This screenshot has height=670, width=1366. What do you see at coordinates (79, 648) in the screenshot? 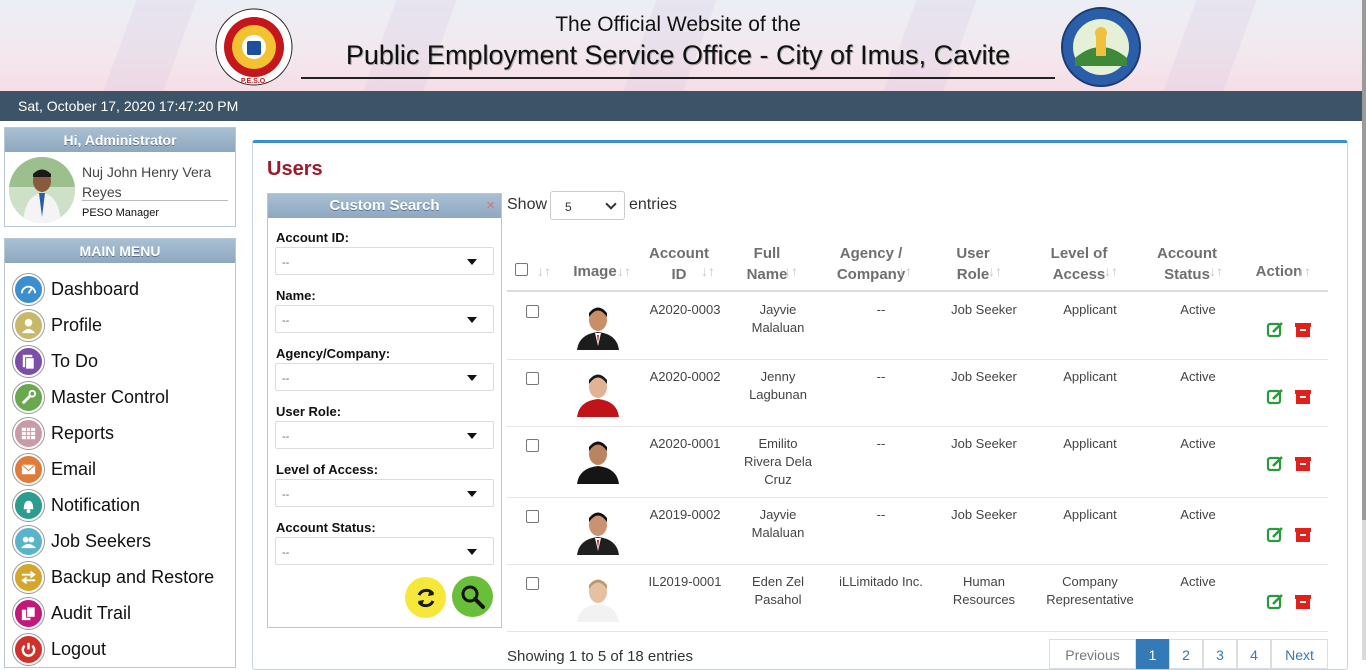
I see `menu-item-label: Logout` at bounding box center [79, 648].